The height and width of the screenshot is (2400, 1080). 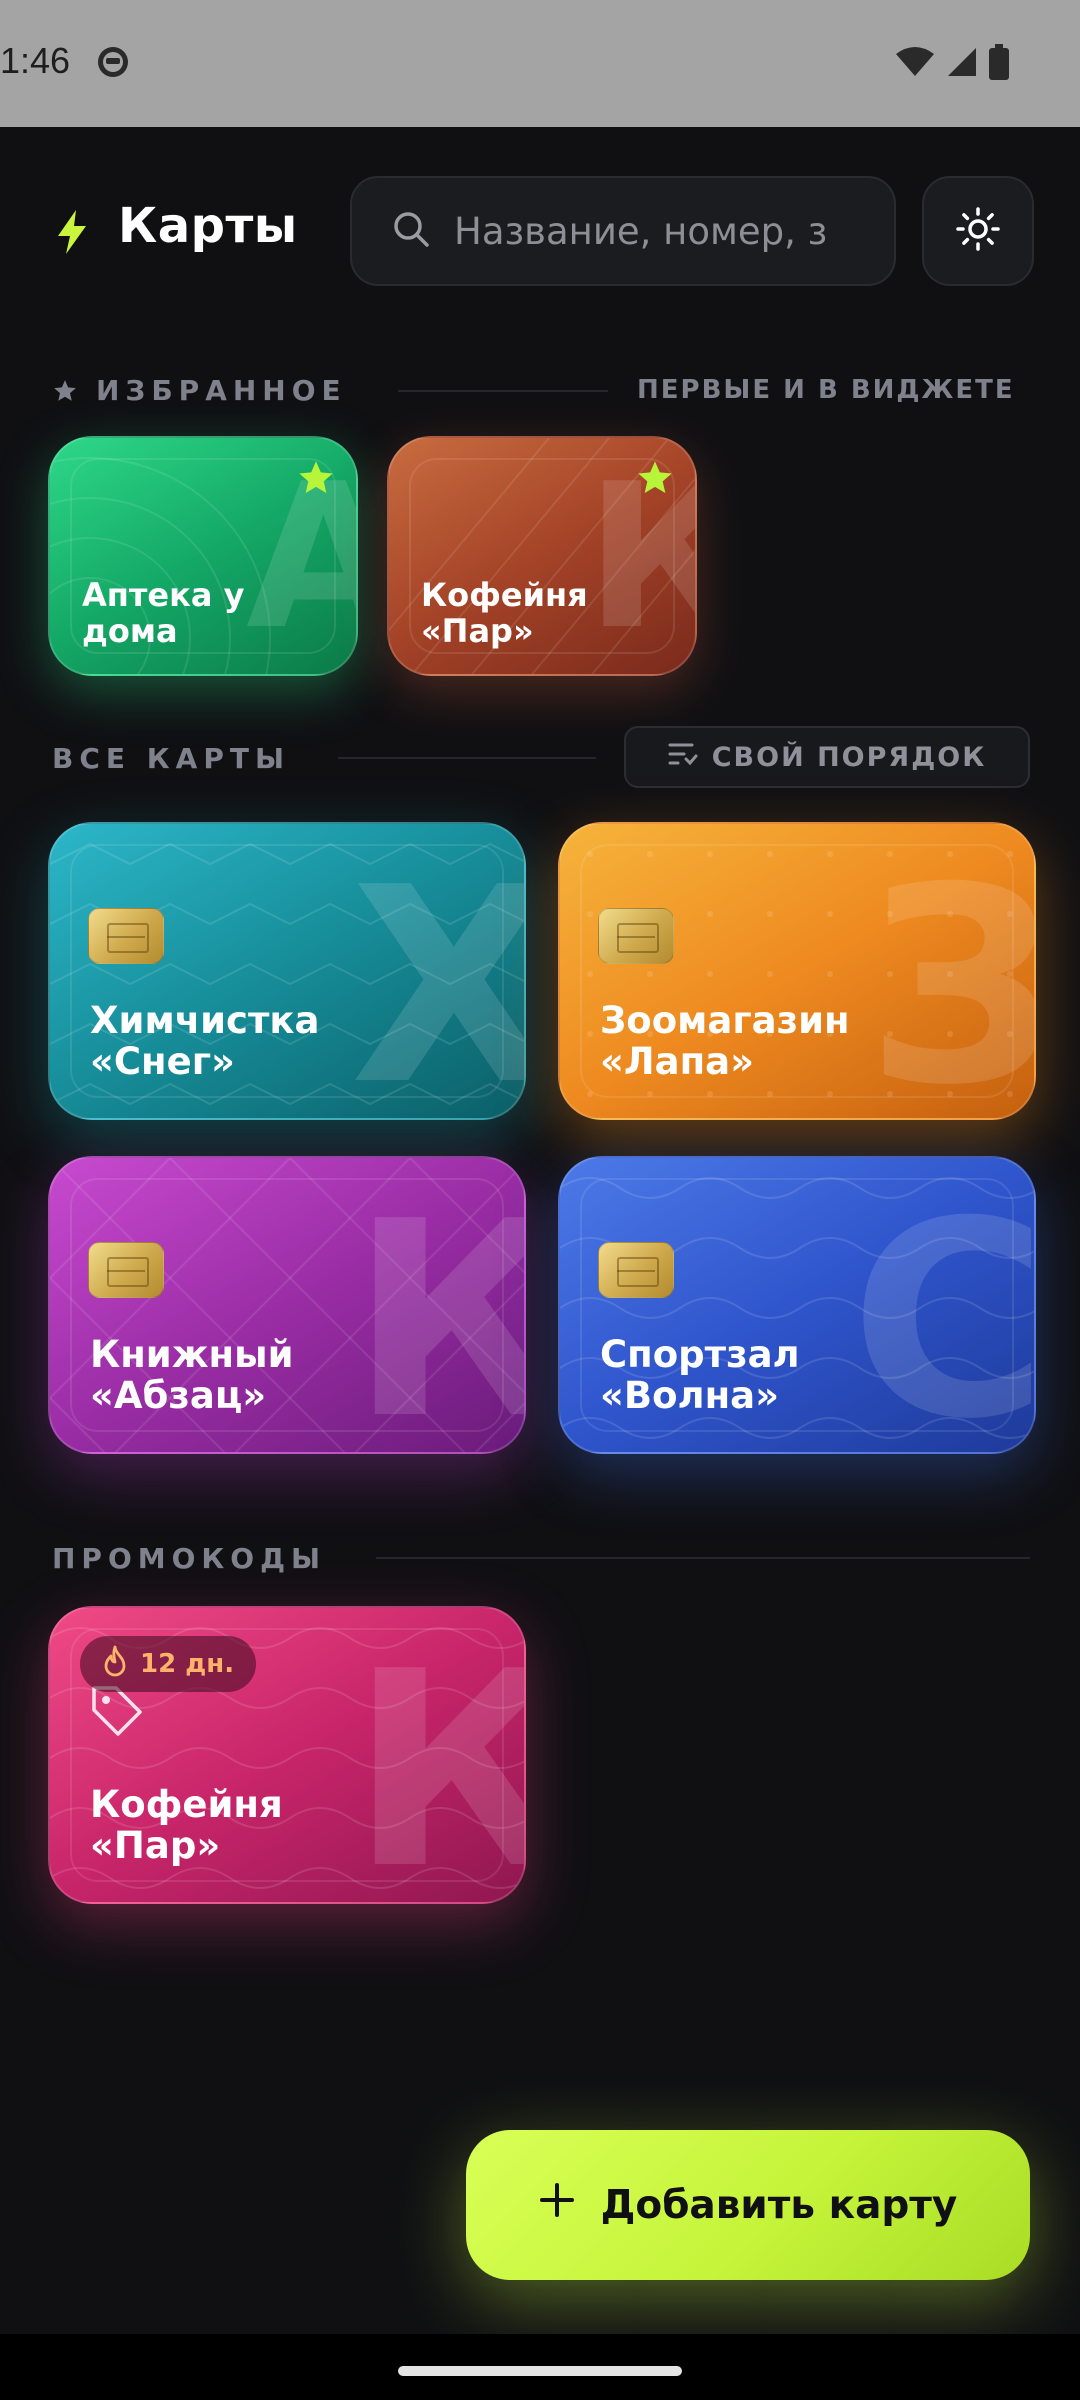 I want to click on bolt-icon, so click(x=72, y=234).